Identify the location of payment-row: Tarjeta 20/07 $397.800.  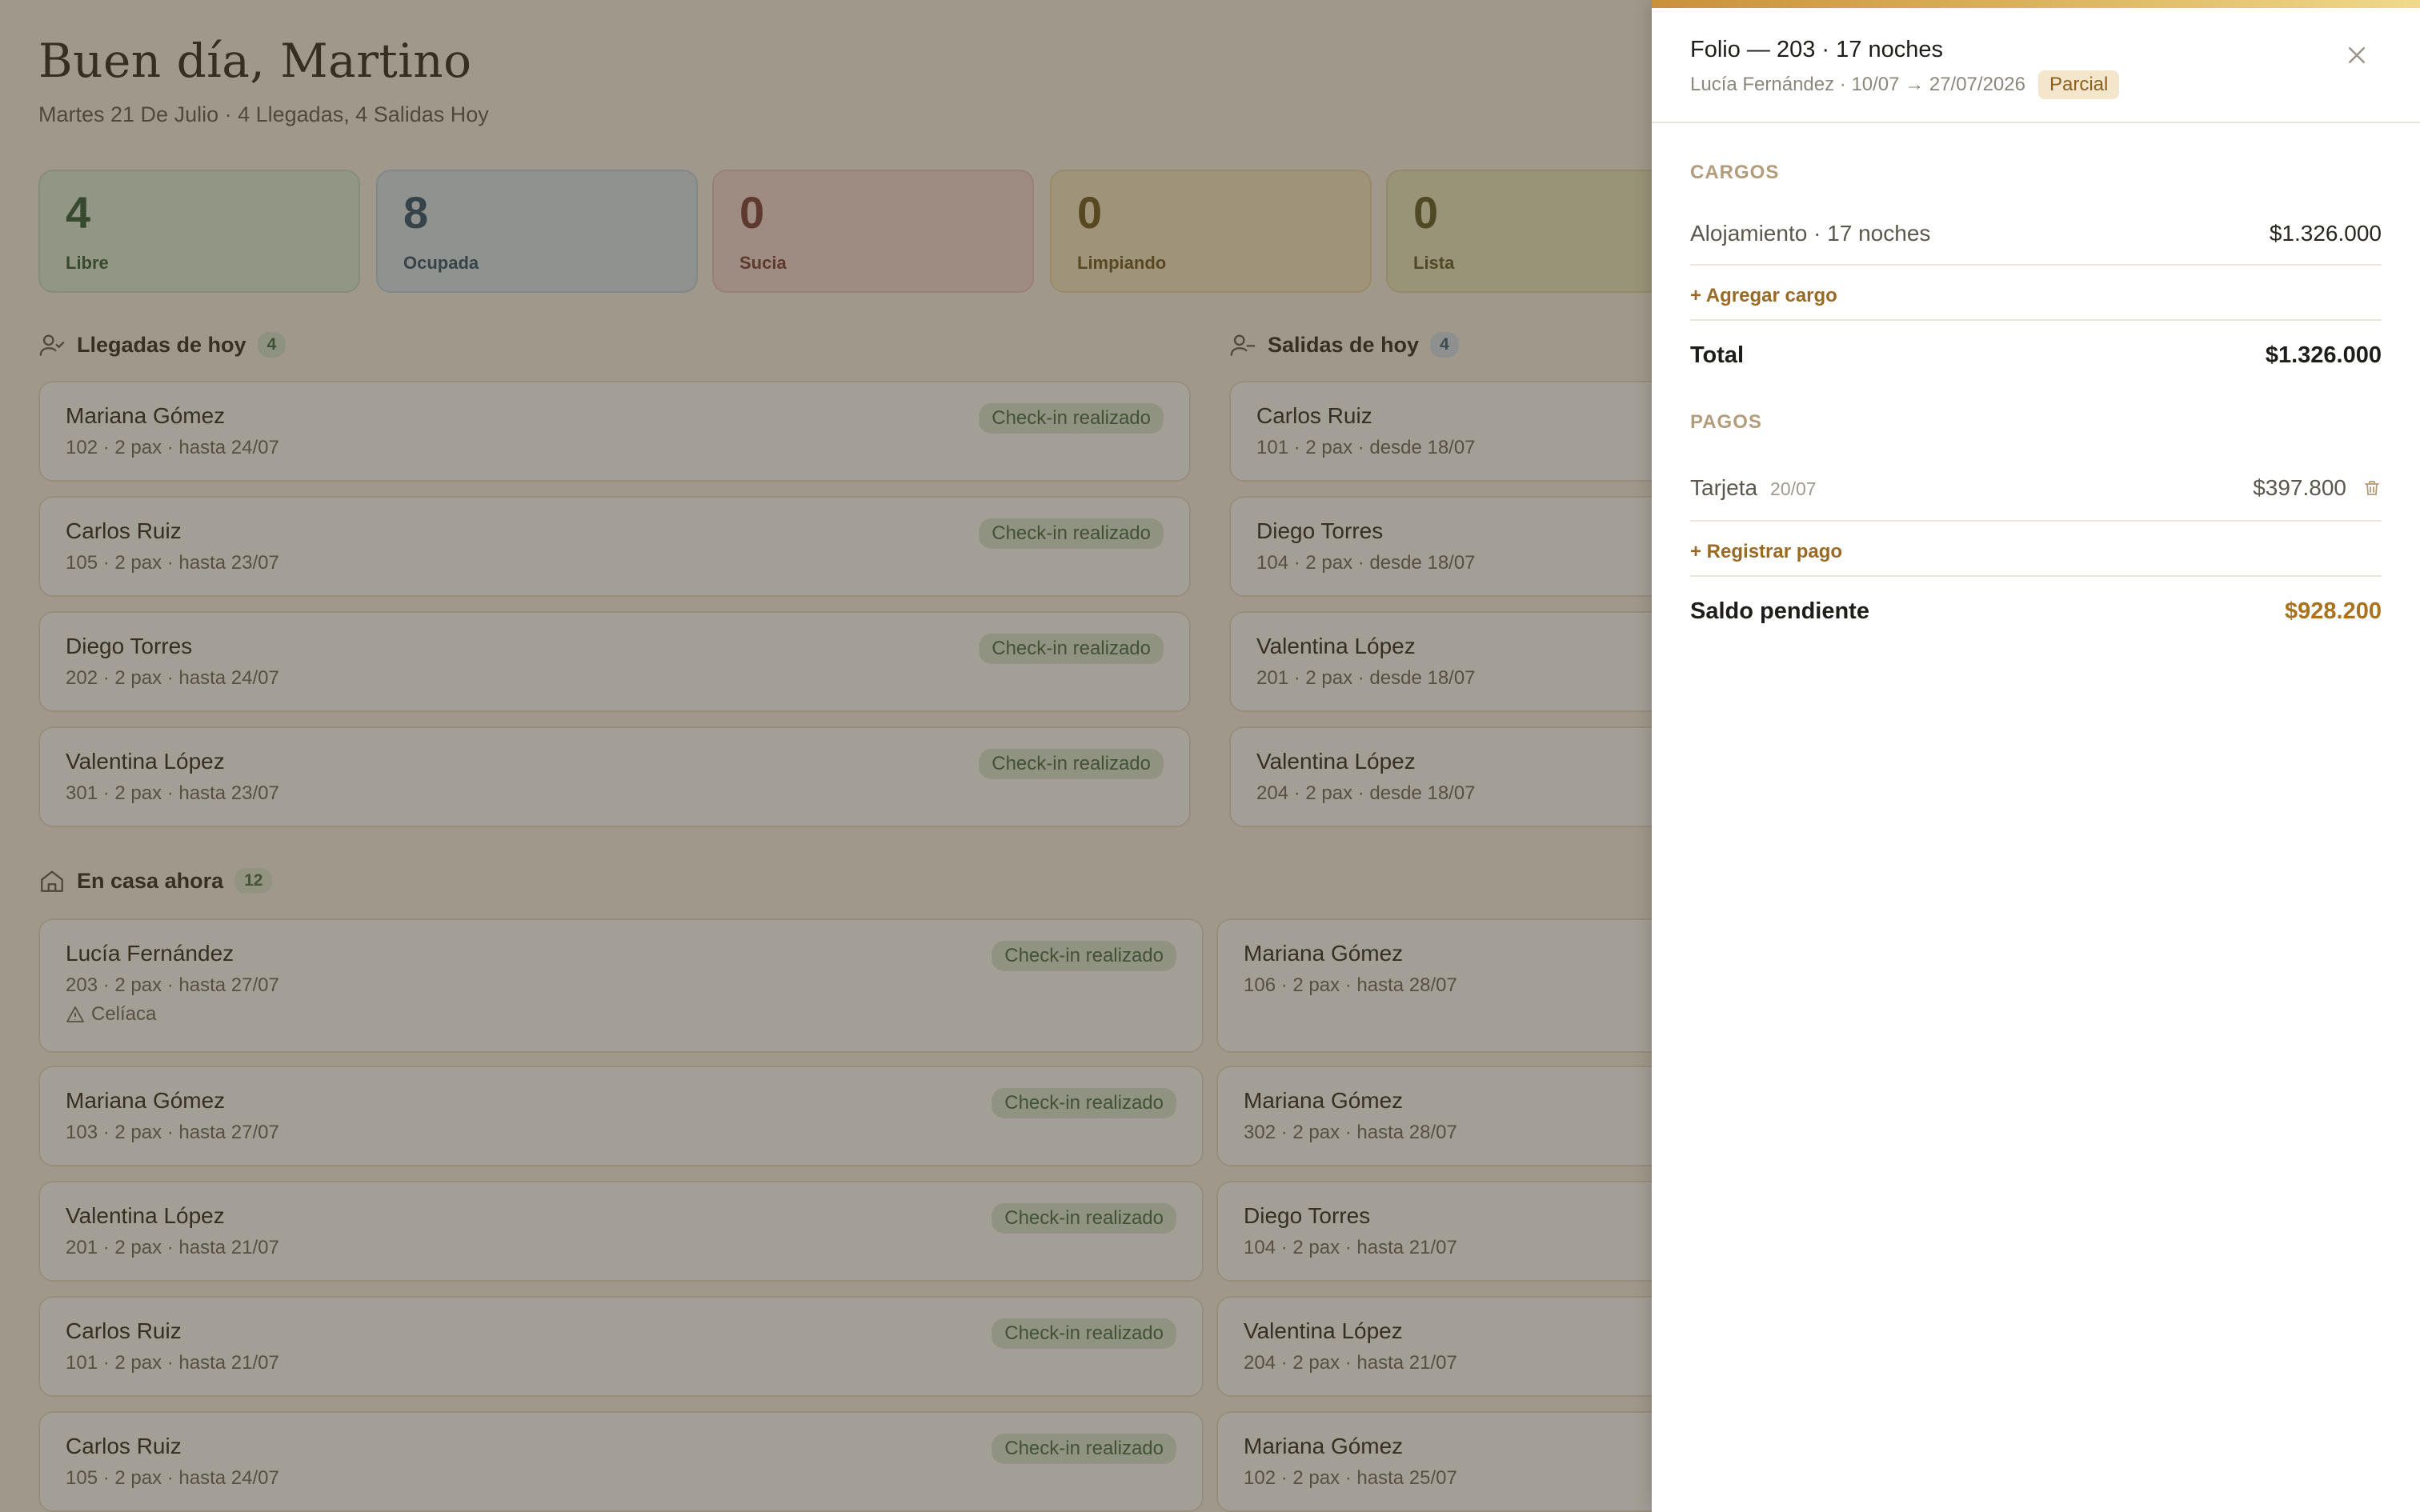
(2036, 488).